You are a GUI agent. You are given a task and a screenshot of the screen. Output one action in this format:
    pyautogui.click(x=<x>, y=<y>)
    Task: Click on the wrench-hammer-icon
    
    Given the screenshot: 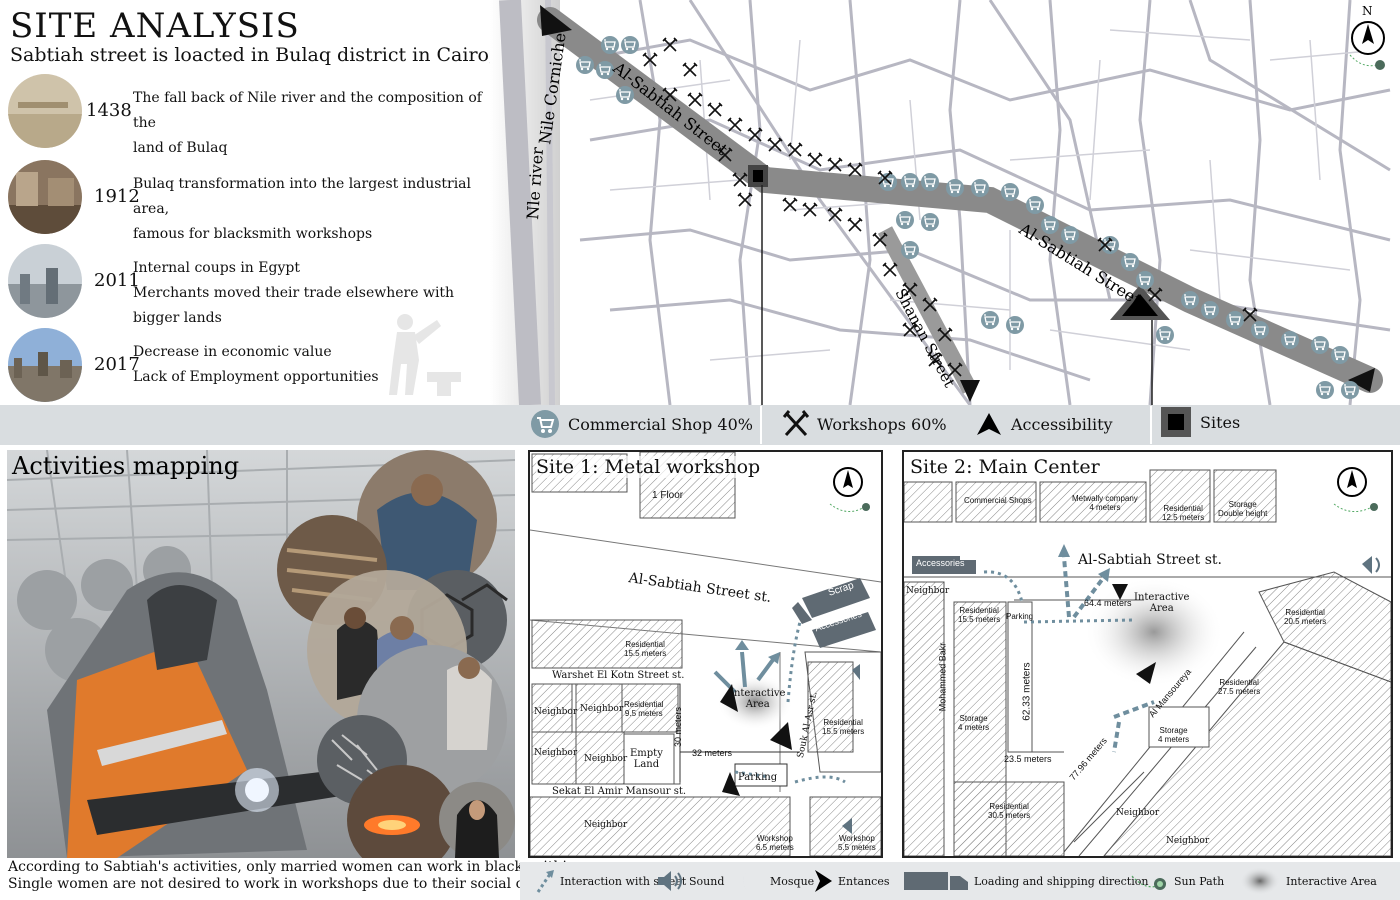 What is the action you would take?
    pyautogui.click(x=796, y=423)
    